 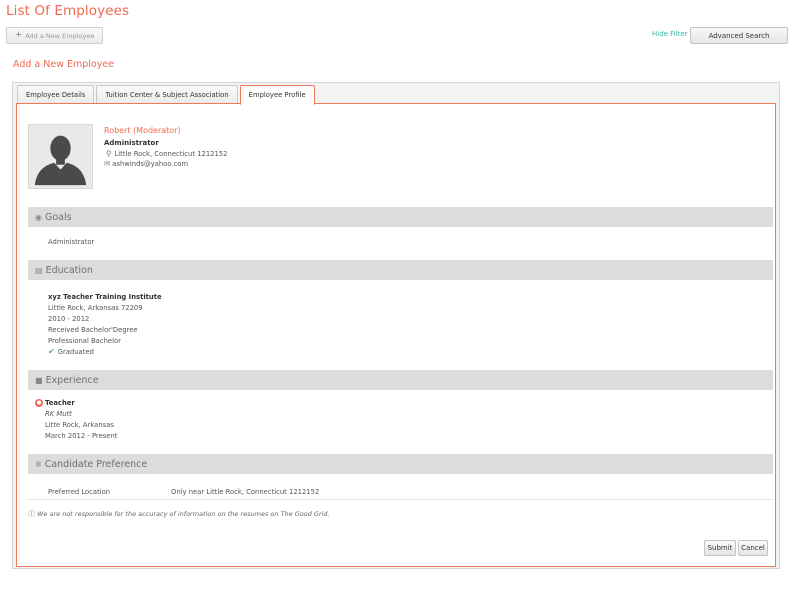 I want to click on add-employee-label: Add a New Employee, so click(x=60, y=35).